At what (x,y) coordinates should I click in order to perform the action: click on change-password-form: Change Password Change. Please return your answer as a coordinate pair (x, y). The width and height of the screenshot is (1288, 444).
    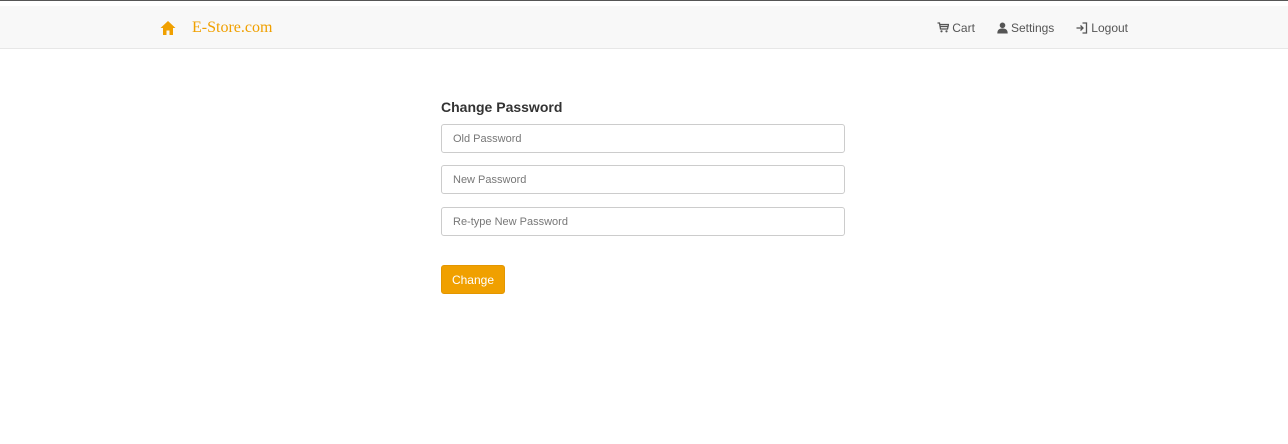
    Looking at the image, I should click on (643, 196).